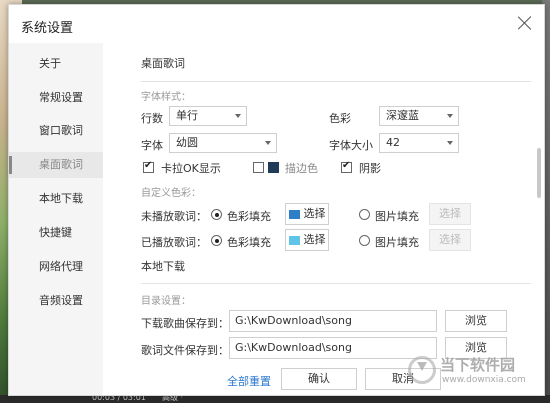 The height and width of the screenshot is (403, 550). What do you see at coordinates (166, 301) in the screenshot?
I see `dir-settings-title: 目录设置：` at bounding box center [166, 301].